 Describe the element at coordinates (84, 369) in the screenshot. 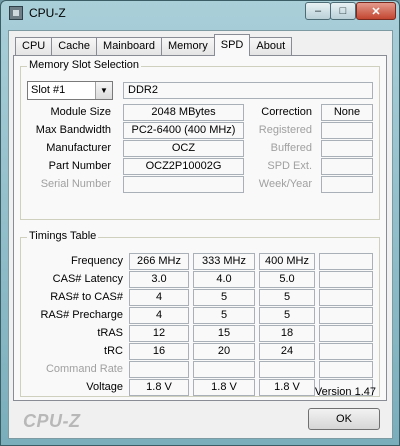

I see `timing-row-label: Command Rate` at that location.